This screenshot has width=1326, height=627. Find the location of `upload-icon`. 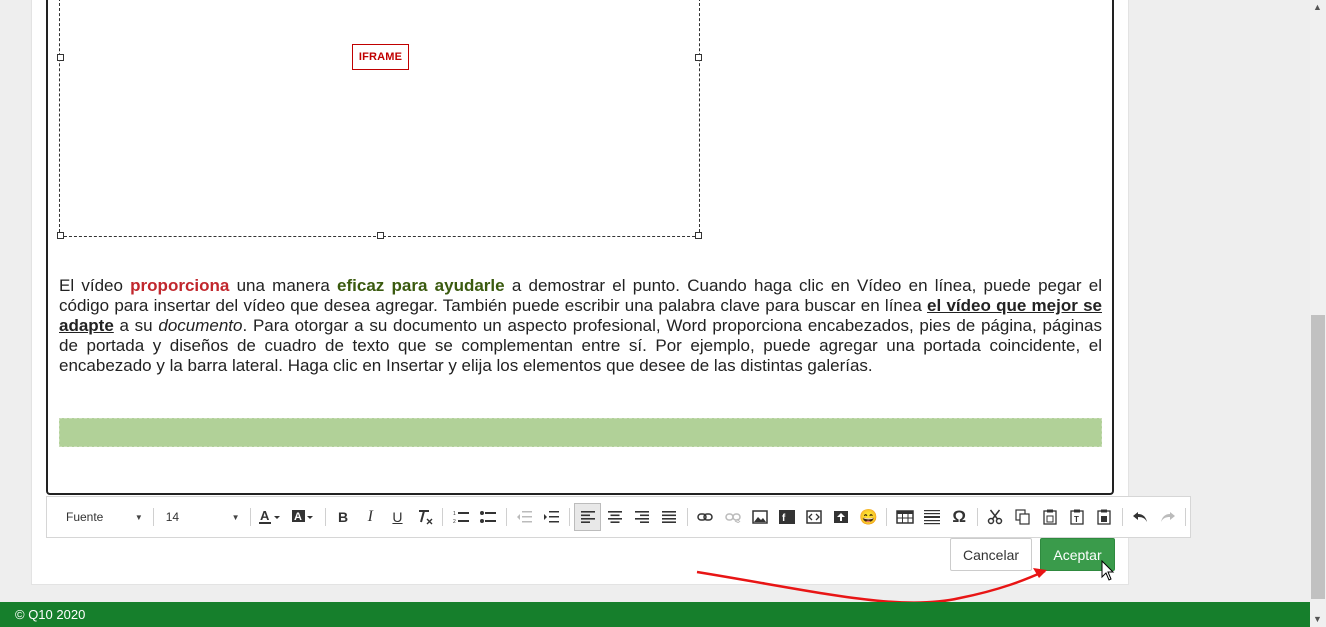

upload-icon is located at coordinates (841, 517).